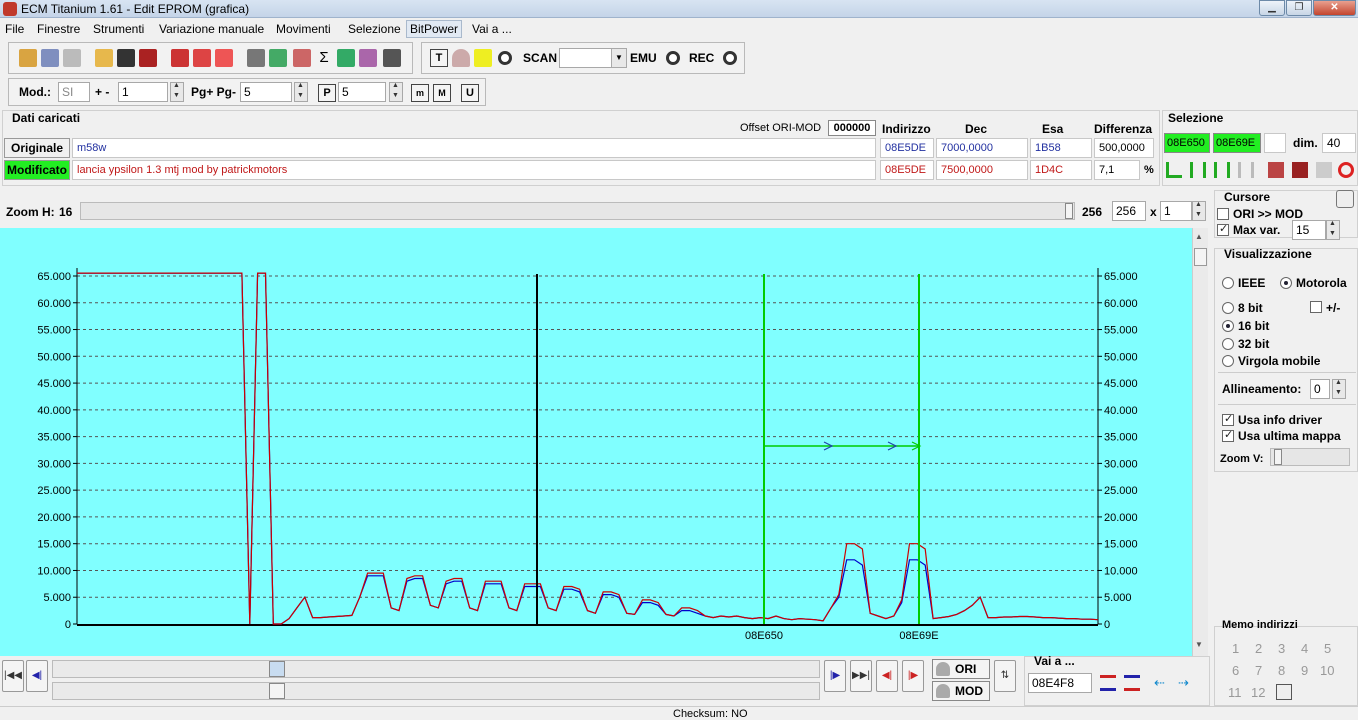 The width and height of the screenshot is (1358, 720). What do you see at coordinates (1246, 170) in the screenshot?
I see `select-disabled-icon` at bounding box center [1246, 170].